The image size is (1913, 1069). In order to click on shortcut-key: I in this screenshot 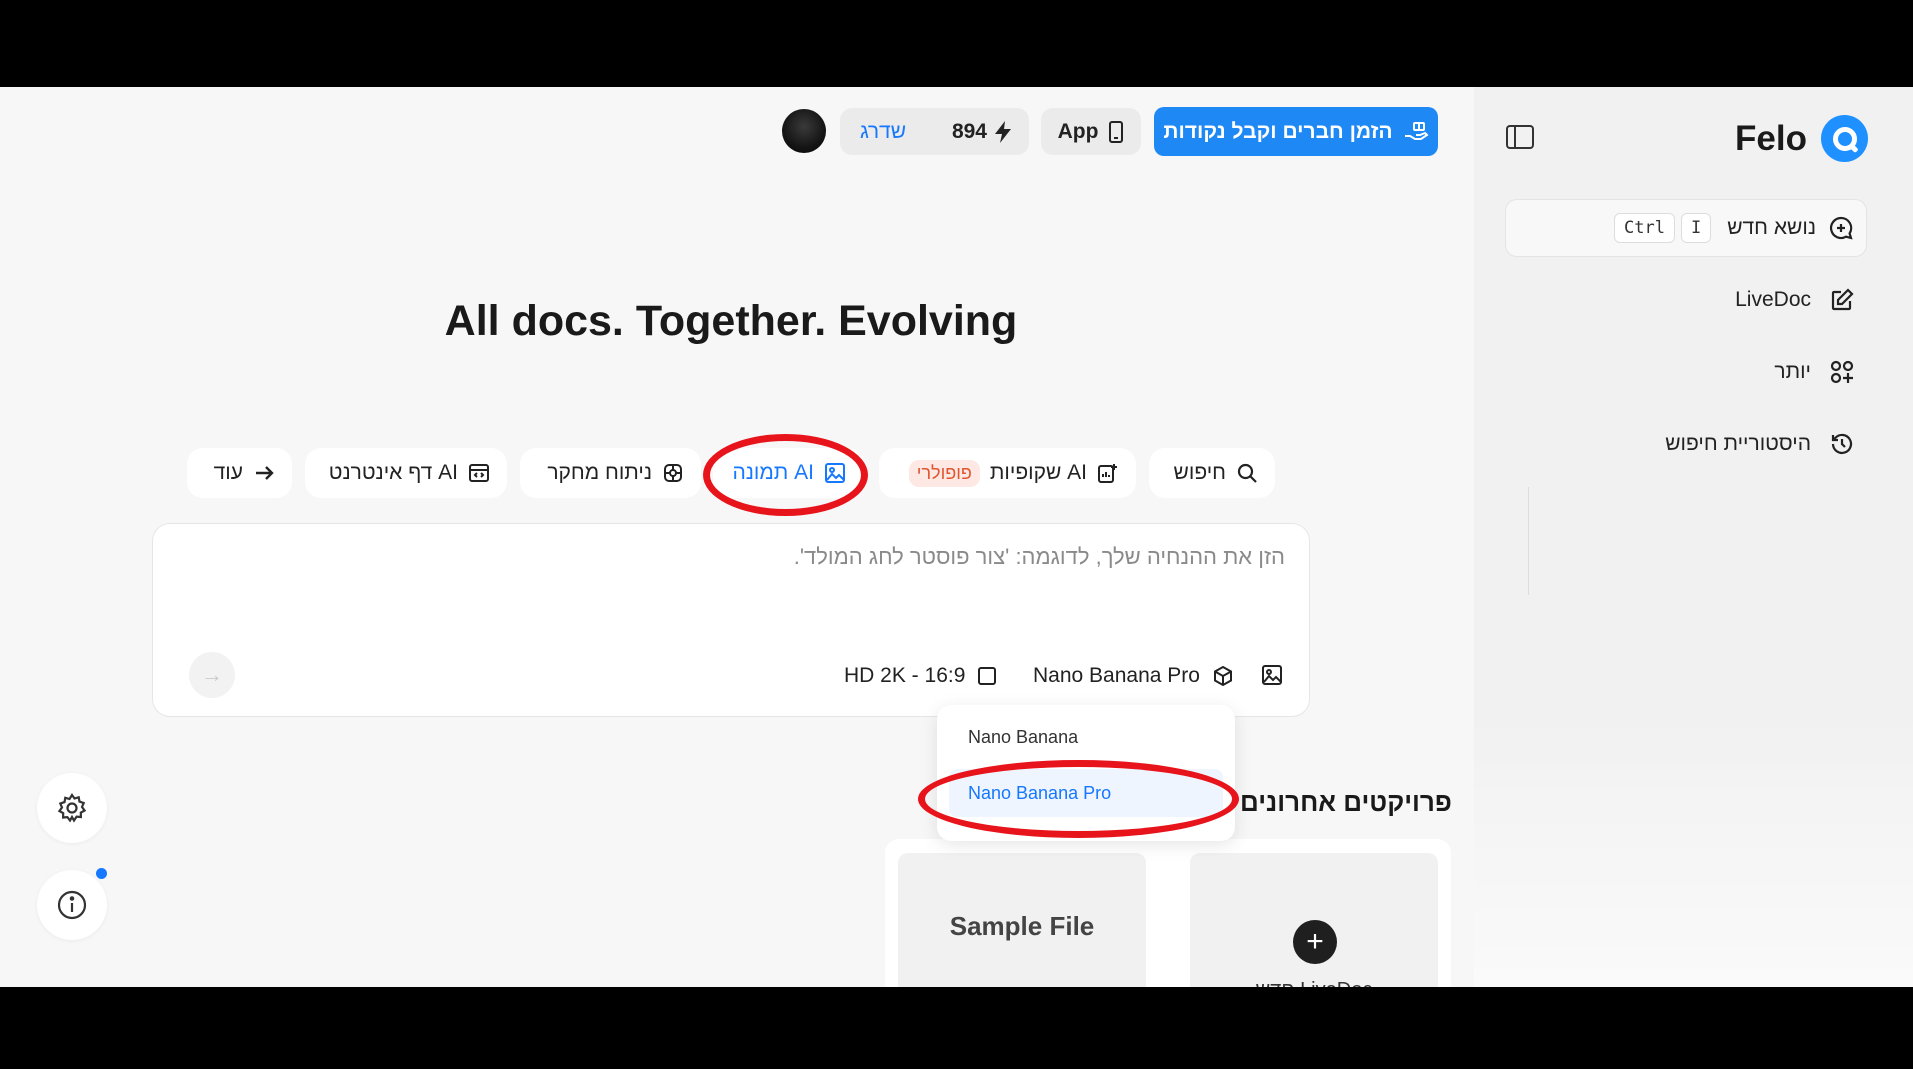, I will do `click(1696, 228)`.